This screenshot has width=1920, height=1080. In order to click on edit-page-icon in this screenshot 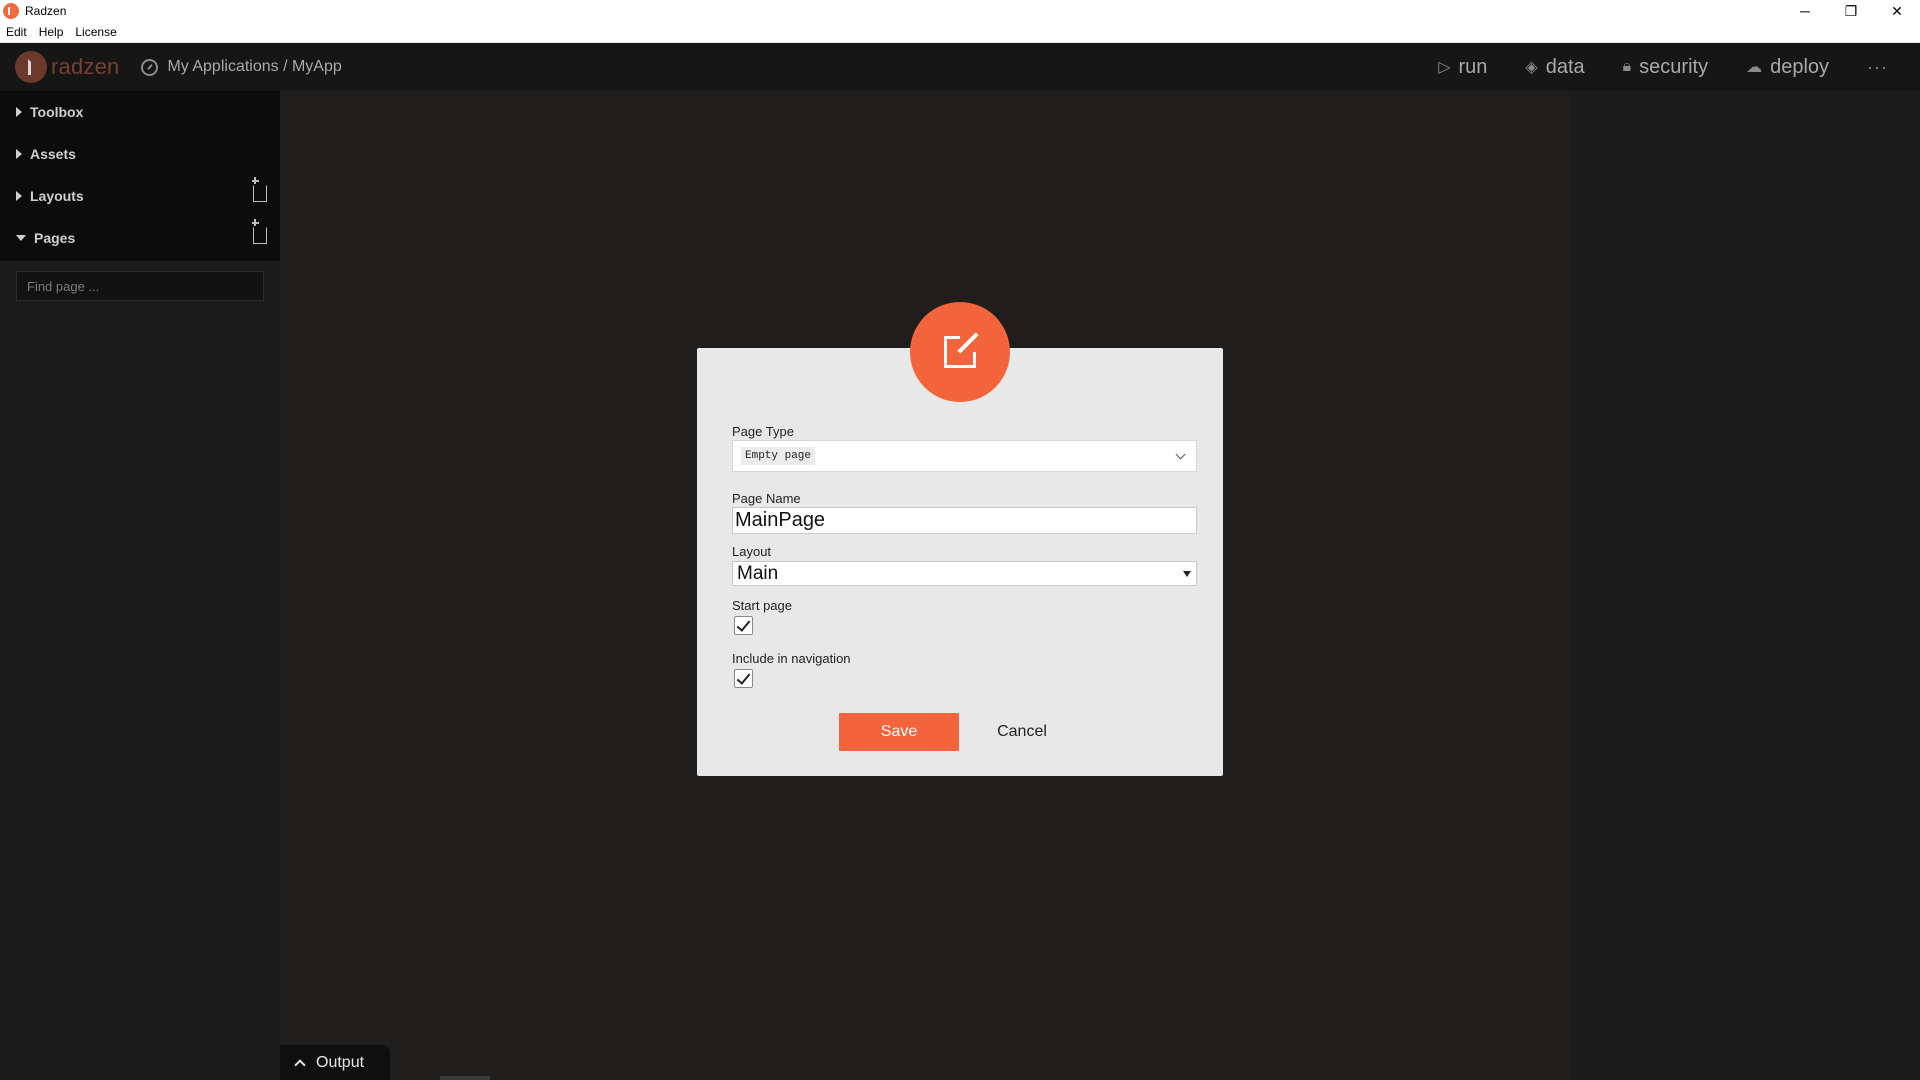, I will do `click(960, 352)`.